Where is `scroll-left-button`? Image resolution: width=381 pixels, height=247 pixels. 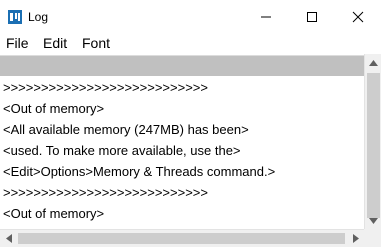 scroll-left-button is located at coordinates (8, 238).